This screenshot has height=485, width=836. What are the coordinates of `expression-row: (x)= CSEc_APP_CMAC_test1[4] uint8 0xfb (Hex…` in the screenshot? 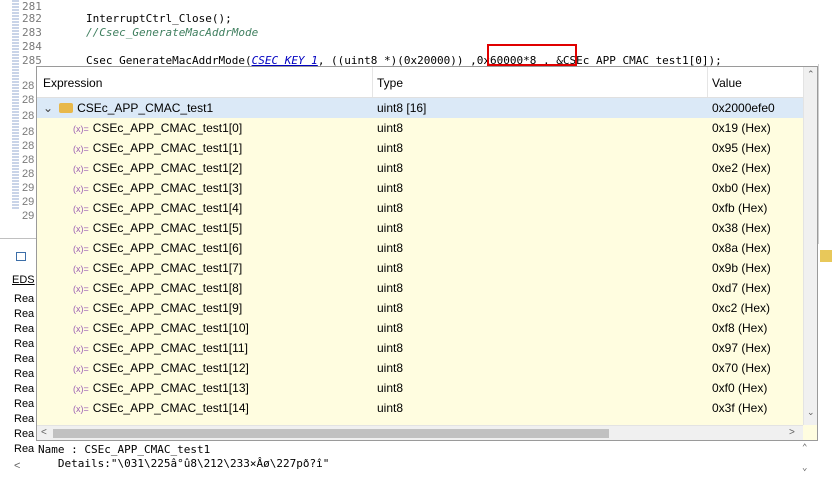 It's located at (420, 208).